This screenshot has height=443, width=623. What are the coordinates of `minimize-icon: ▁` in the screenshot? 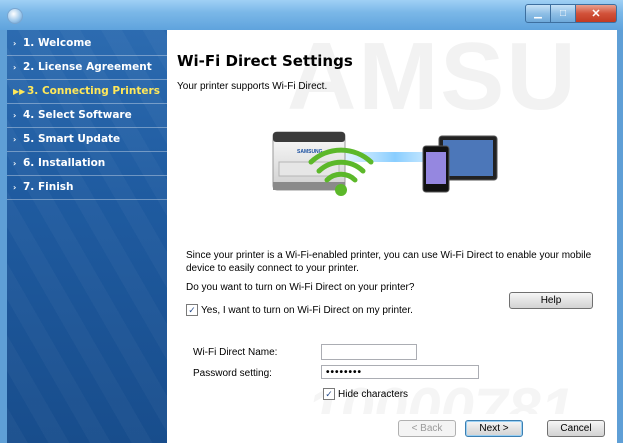 It's located at (538, 13).